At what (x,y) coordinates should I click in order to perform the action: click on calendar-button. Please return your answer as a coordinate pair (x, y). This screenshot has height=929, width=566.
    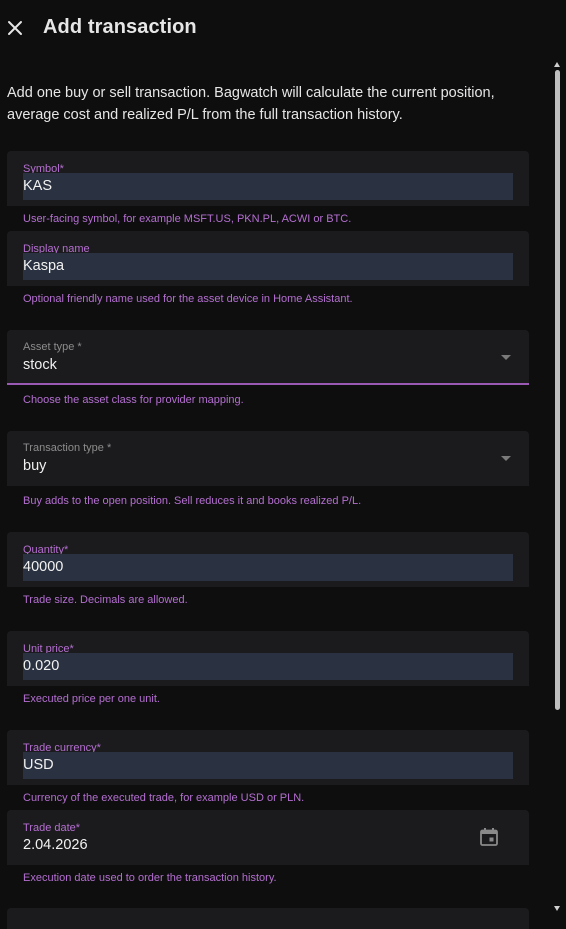
    Looking at the image, I should click on (489, 839).